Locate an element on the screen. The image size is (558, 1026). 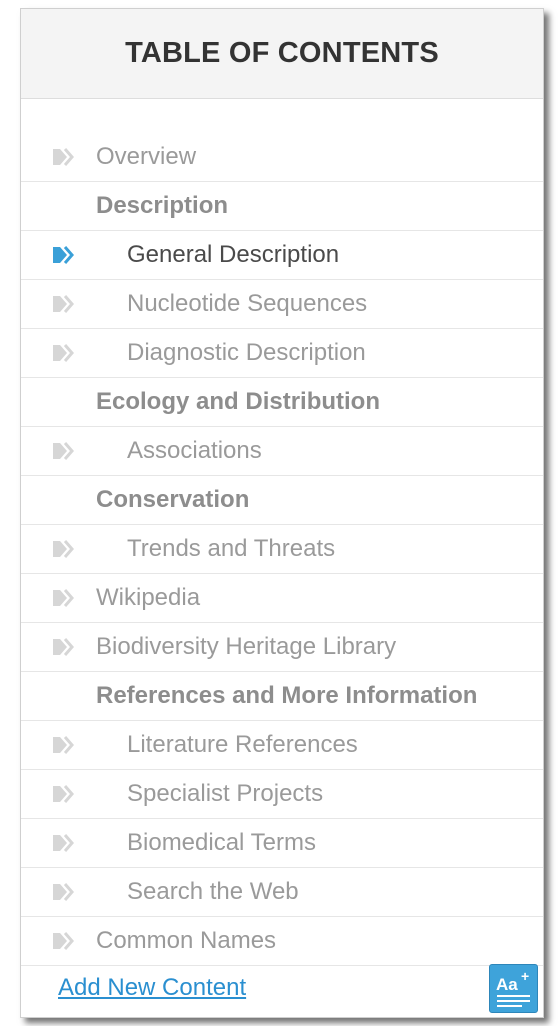
toc-title: TABLE OF CONTENTS is located at coordinates (282, 53).